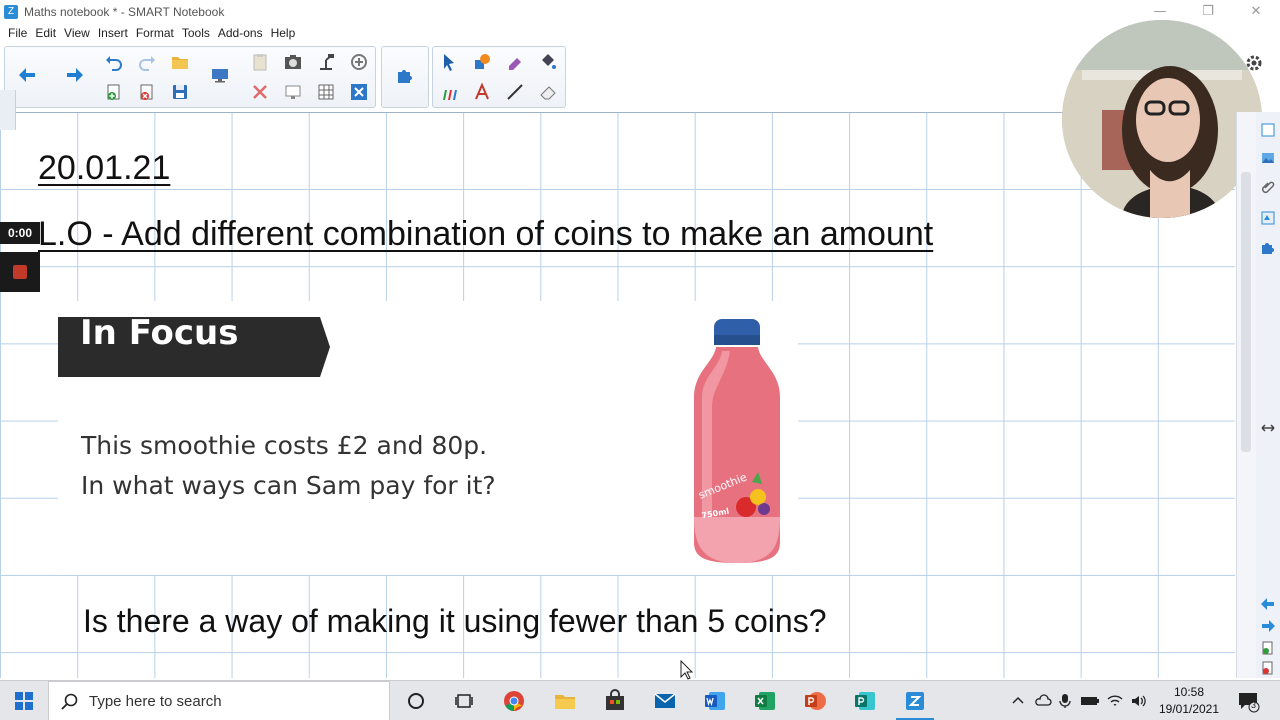 This screenshot has height=720, width=1280. What do you see at coordinates (449, 62) in the screenshot?
I see `select-tool-button` at bounding box center [449, 62].